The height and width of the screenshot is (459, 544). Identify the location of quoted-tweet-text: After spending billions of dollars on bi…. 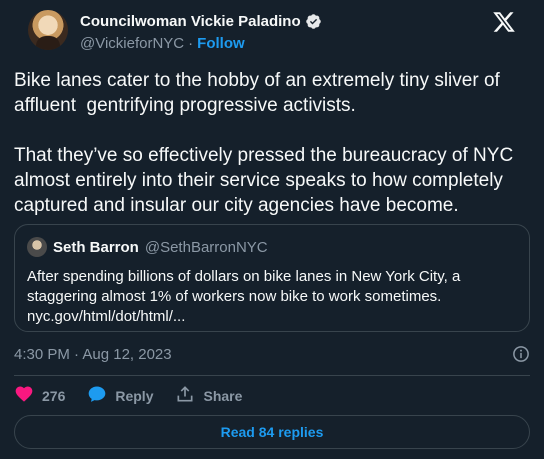
(272, 297).